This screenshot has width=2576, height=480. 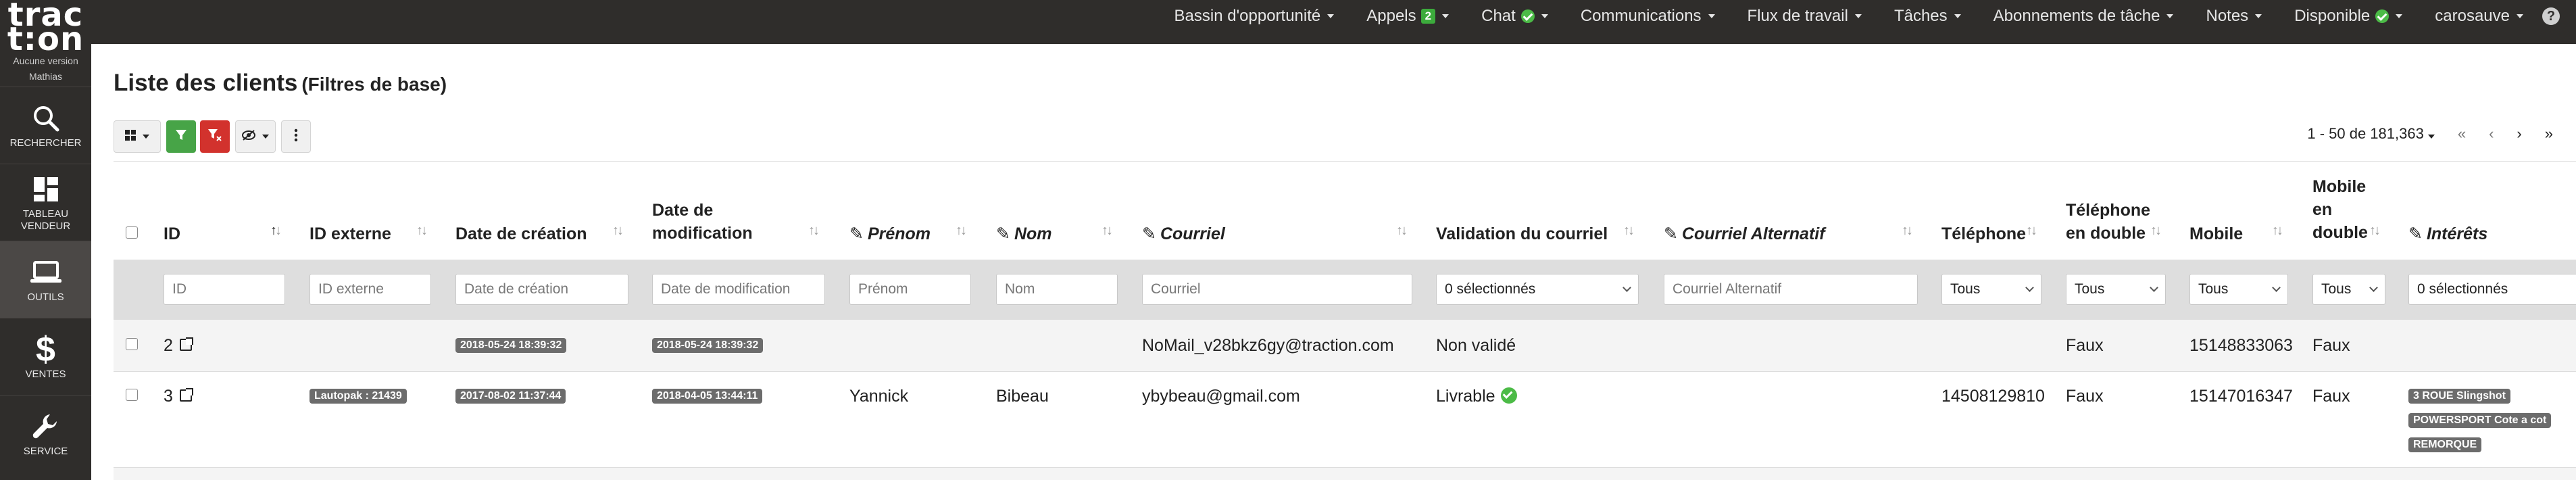 I want to click on filter-alt-email-input: Courriel Alternatif, so click(x=1791, y=289).